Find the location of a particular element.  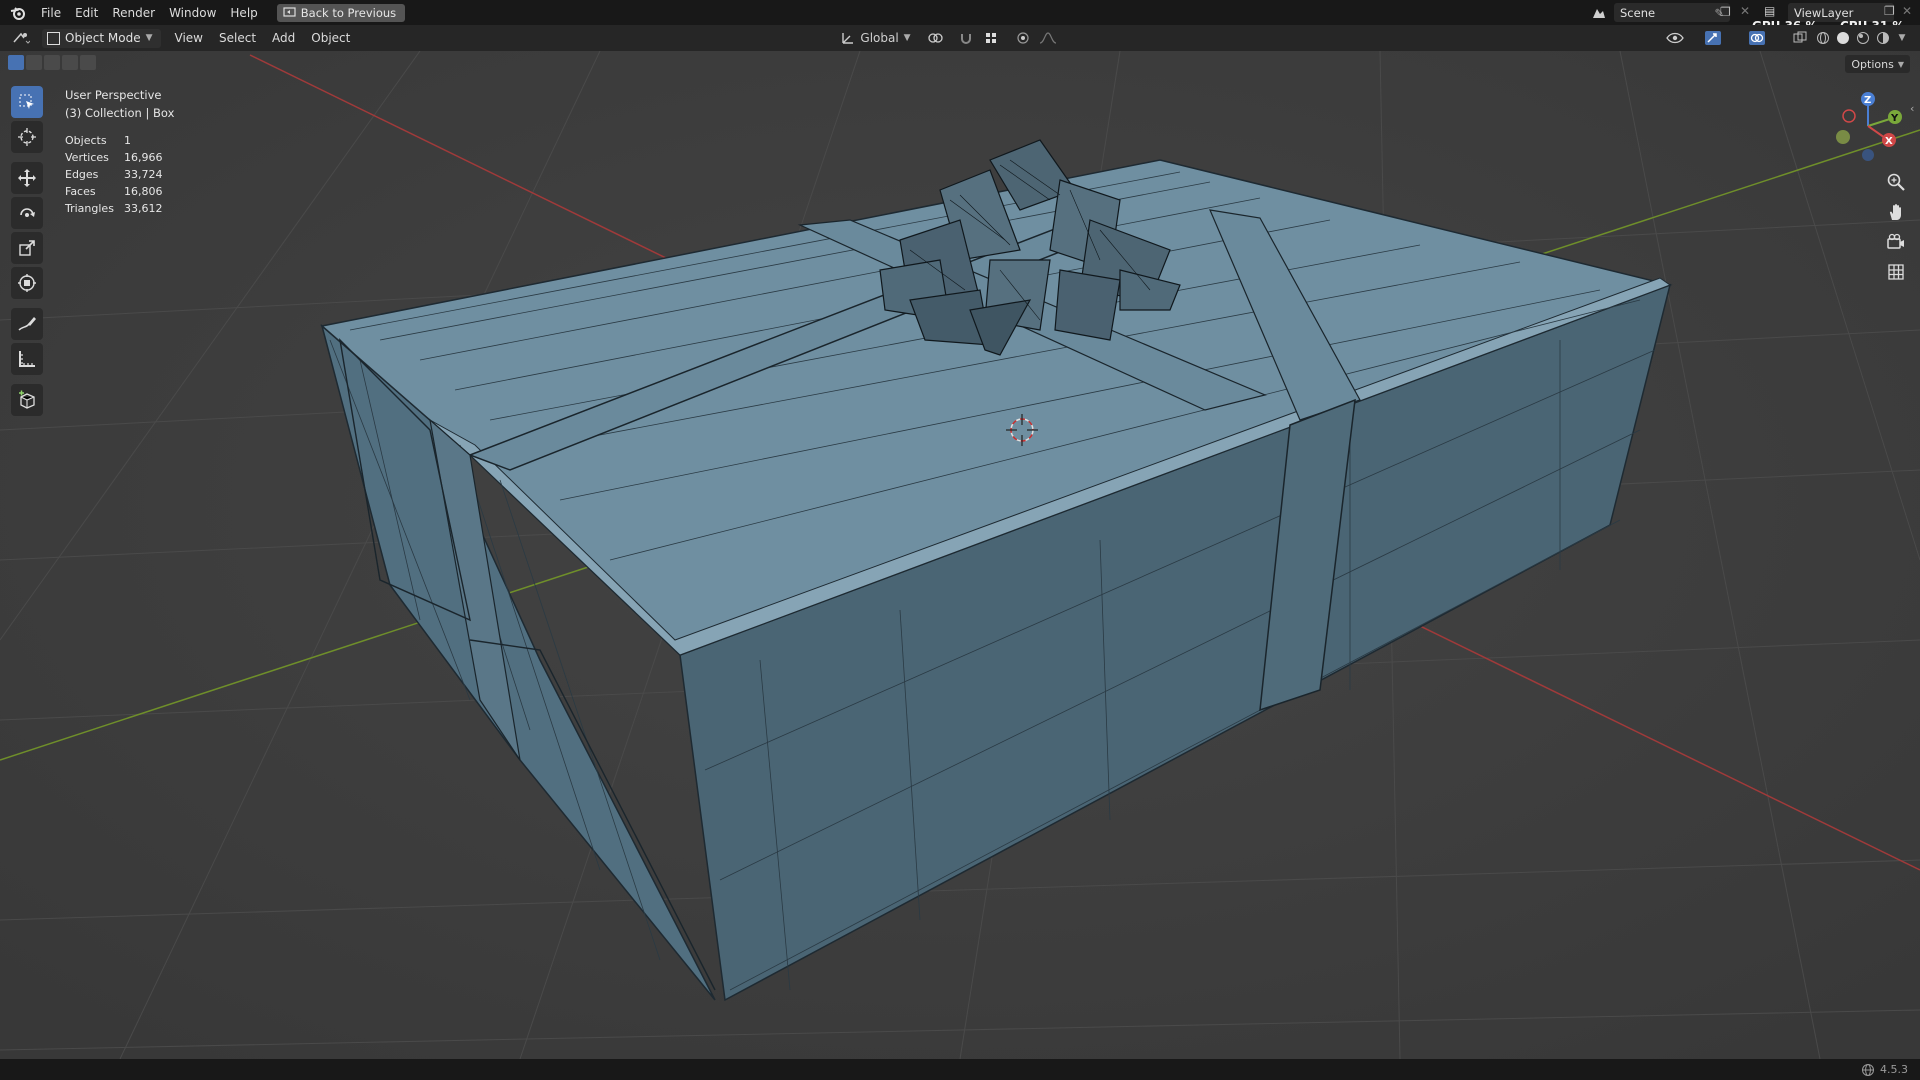

screen-icon is located at coordinates (289, 12).